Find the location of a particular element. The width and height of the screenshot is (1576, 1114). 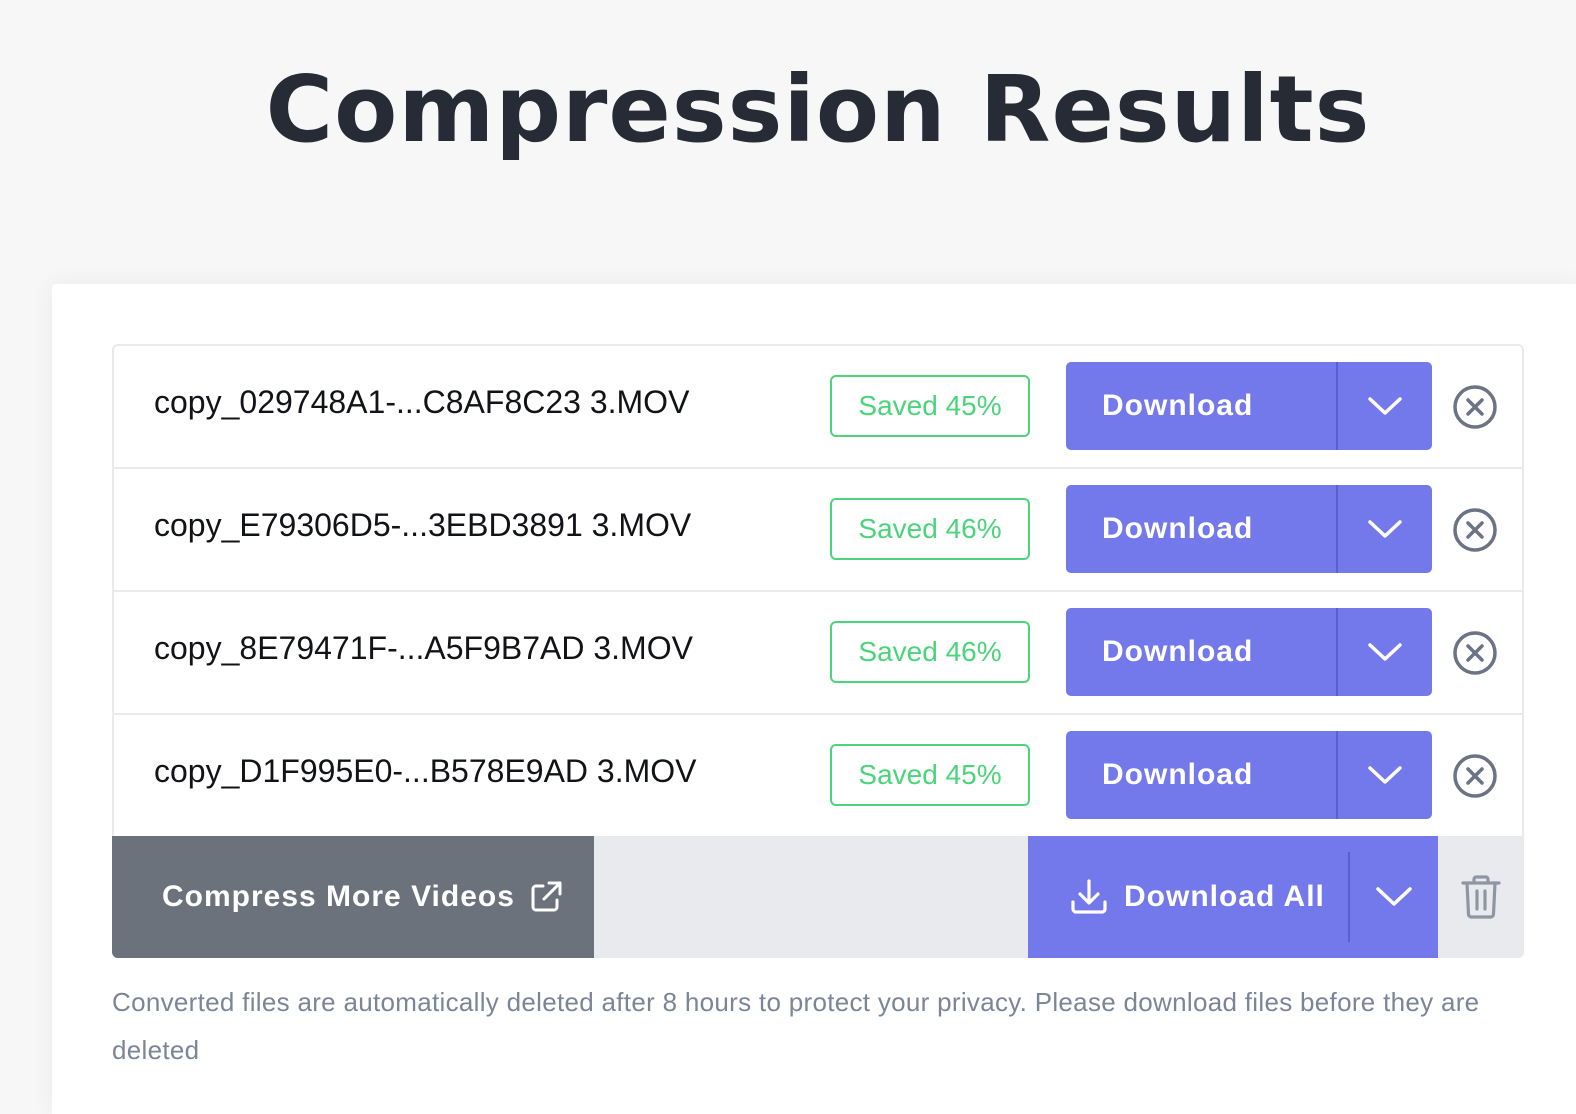

download-all-split-button: Download All is located at coordinates (1233, 897).